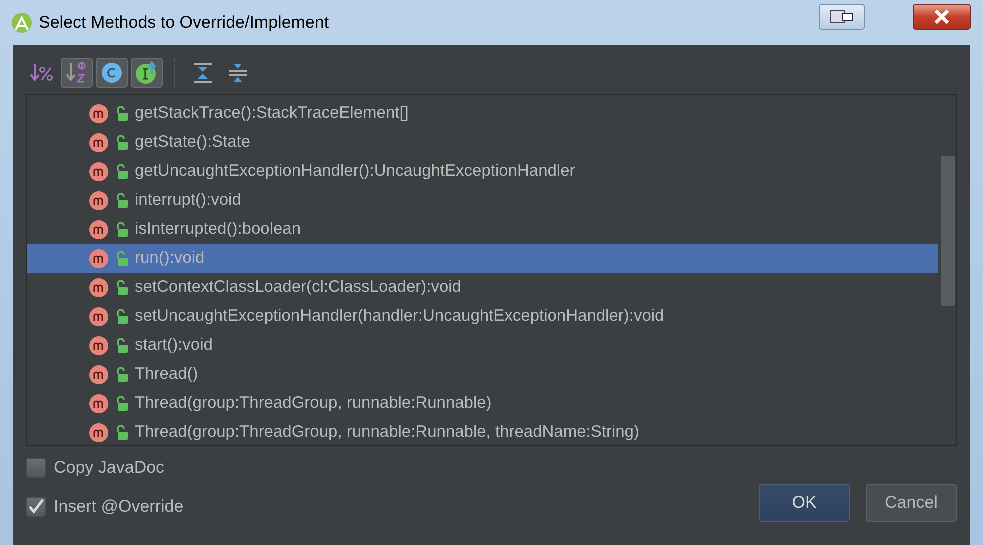  I want to click on method-label: Thread(group:ThreadGroup, runnable:Runnable, threadName:String), so click(387, 432).